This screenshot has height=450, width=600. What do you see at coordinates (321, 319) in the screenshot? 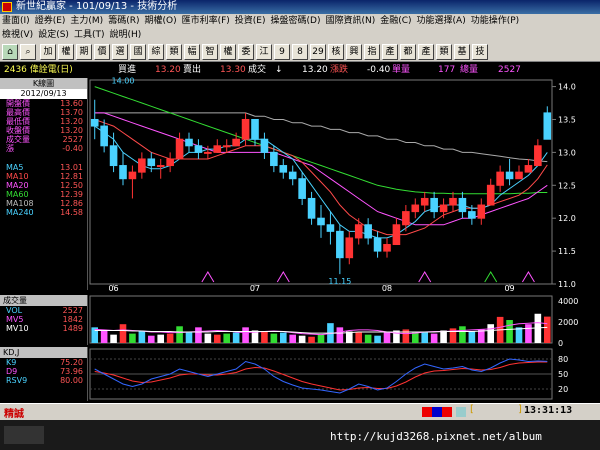
I see `volume-frame` at bounding box center [321, 319].